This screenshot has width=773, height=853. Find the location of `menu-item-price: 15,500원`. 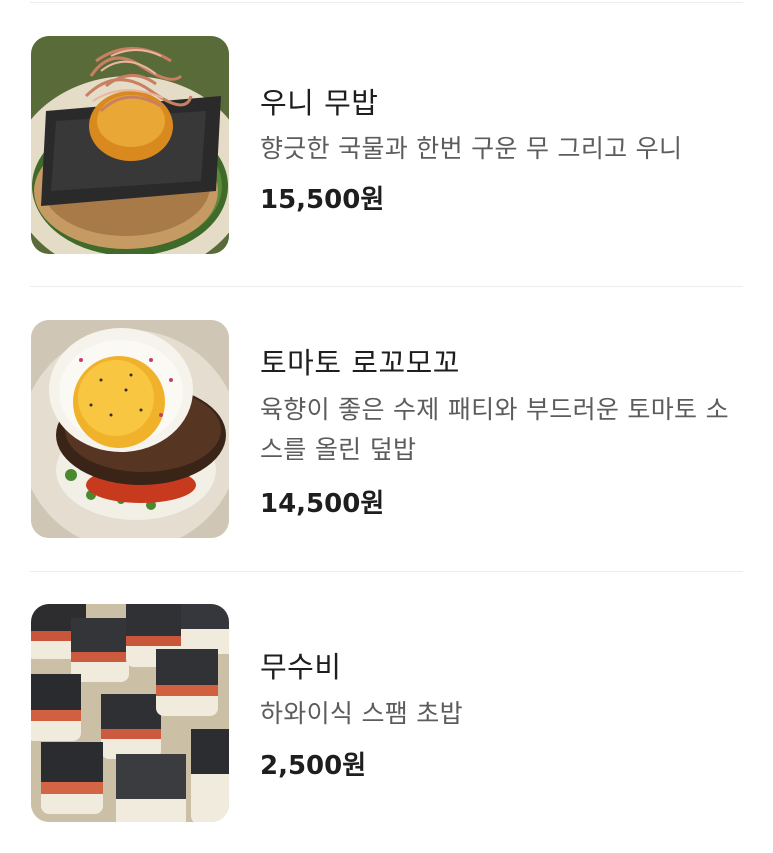

menu-item-price: 15,500원 is located at coordinates (322, 200).